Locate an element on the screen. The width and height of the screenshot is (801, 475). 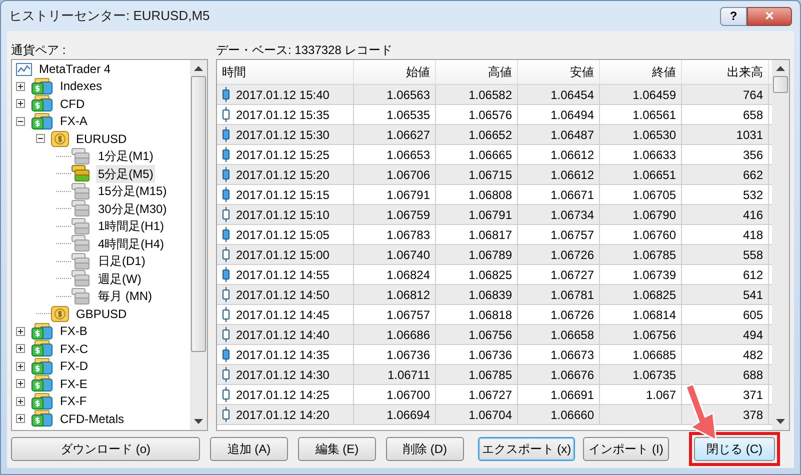
table-cell-text: 1.06612 is located at coordinates (572, 175).